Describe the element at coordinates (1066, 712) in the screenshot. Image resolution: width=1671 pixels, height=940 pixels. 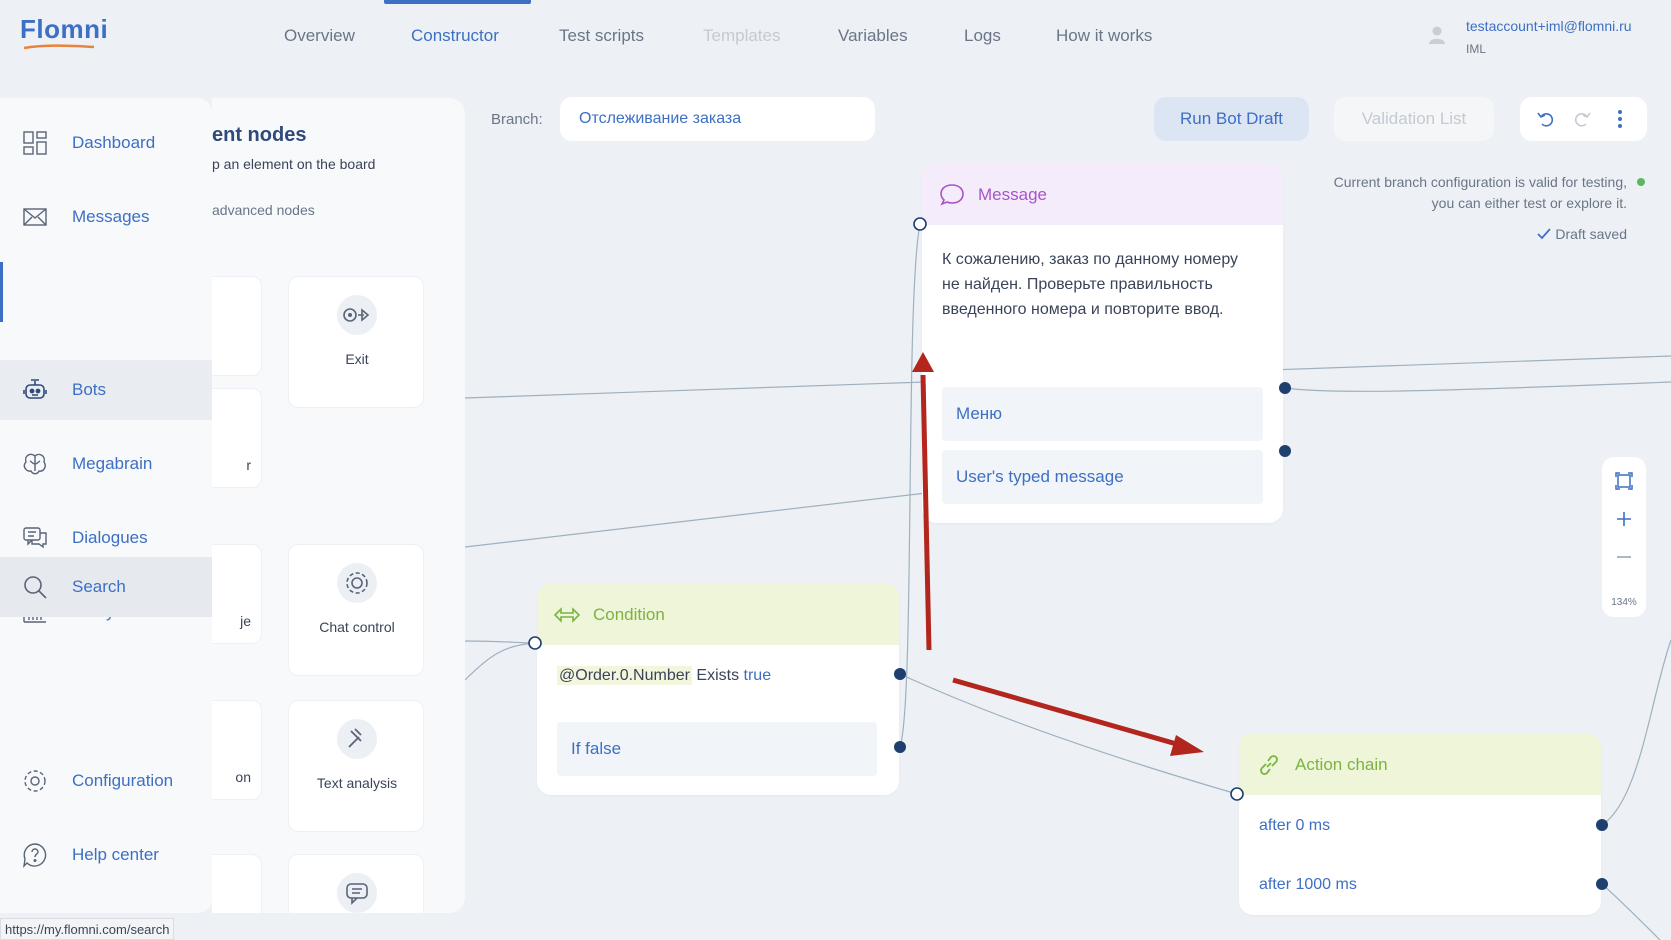
I see `annotation-arrow-diagonal` at that location.